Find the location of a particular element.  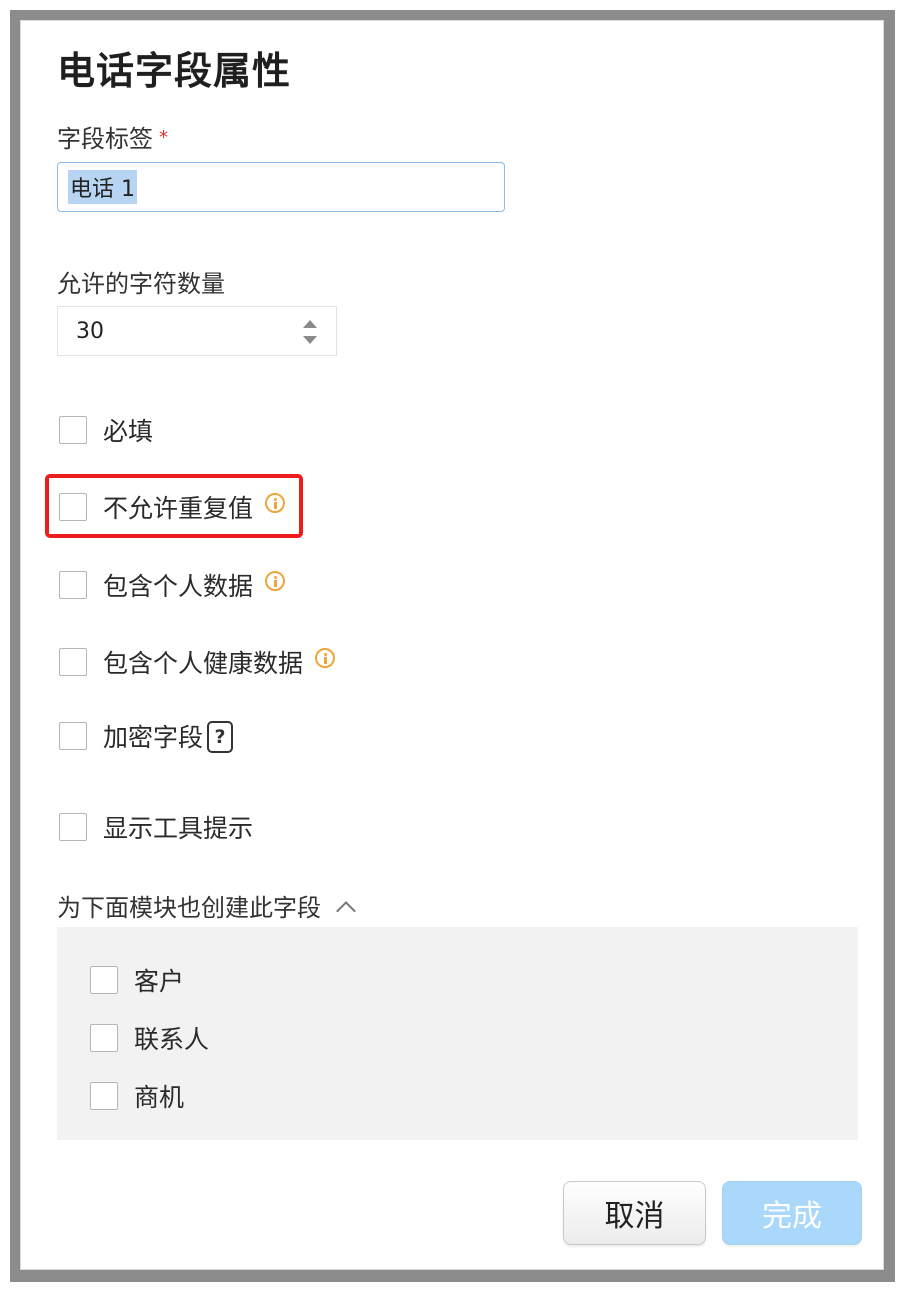

module-label: 联系人 is located at coordinates (172, 1039).